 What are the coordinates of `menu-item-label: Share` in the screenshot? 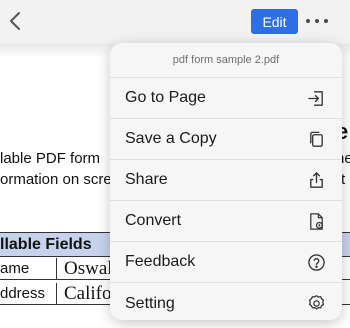 It's located at (146, 179).